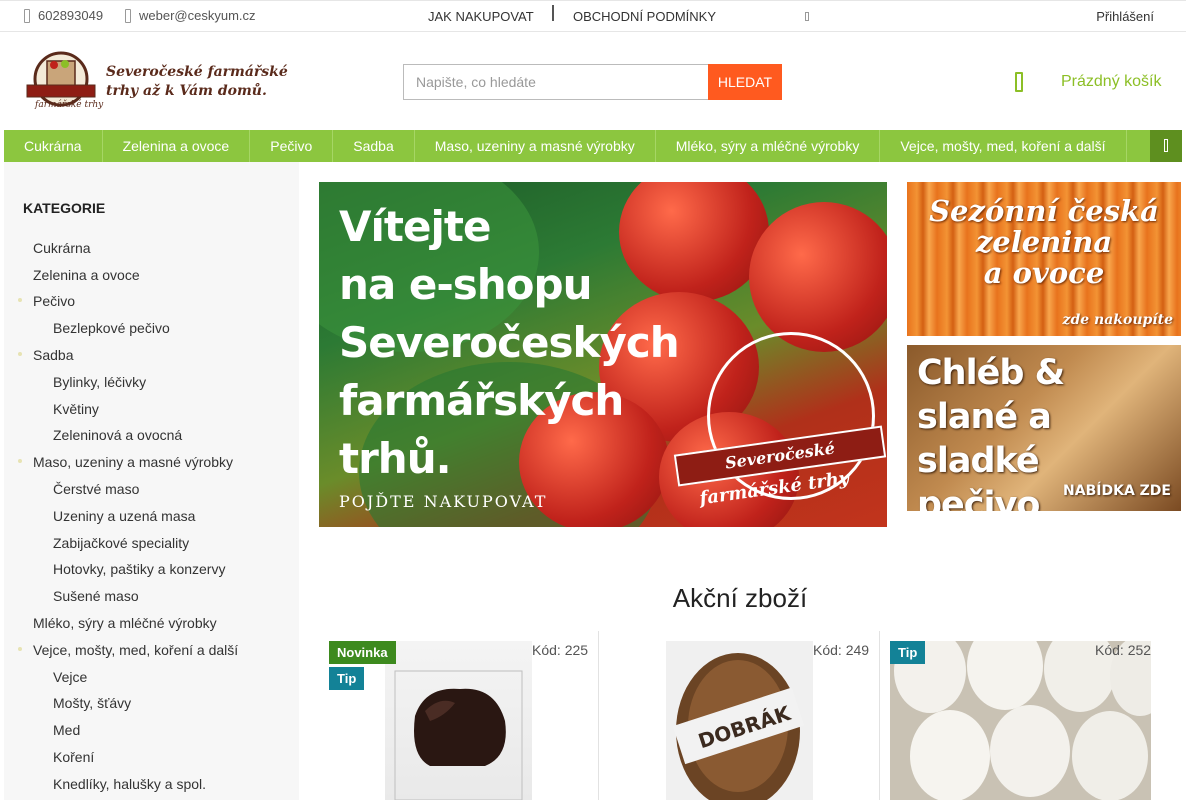 The image size is (1200, 800). I want to click on hero-cta: POJĎTE NAKUPOVAT, so click(443, 501).